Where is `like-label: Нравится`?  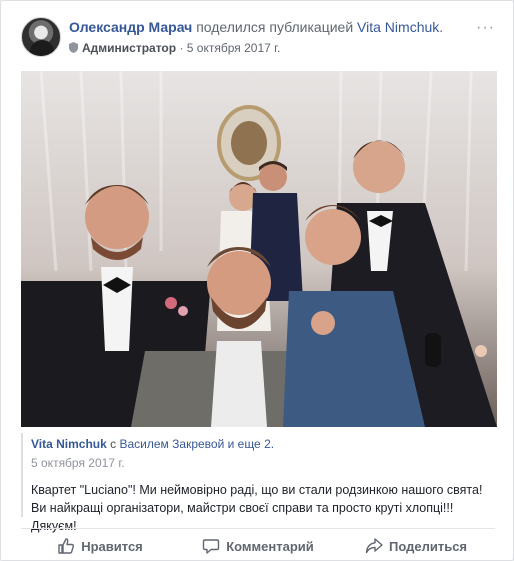
like-label: Нравится is located at coordinates (112, 546).